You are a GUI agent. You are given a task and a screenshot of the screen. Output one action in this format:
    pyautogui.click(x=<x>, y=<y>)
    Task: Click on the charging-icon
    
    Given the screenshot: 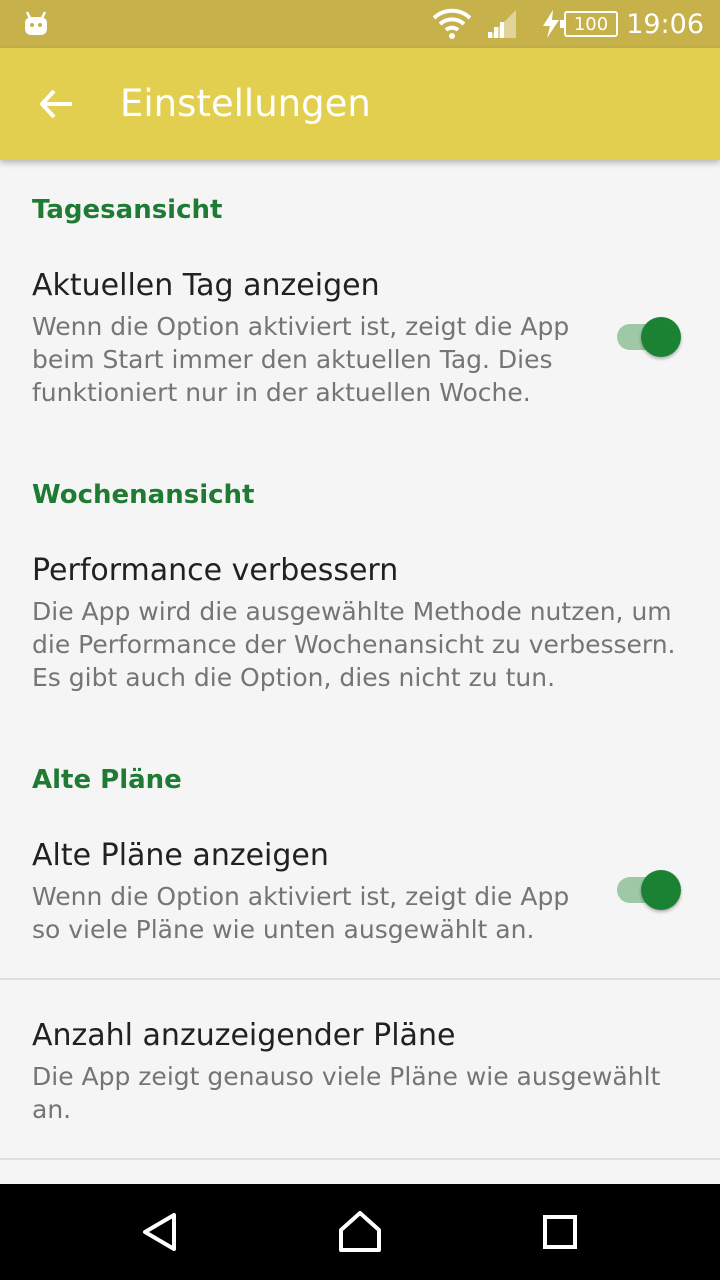 What is the action you would take?
    pyautogui.click(x=551, y=24)
    